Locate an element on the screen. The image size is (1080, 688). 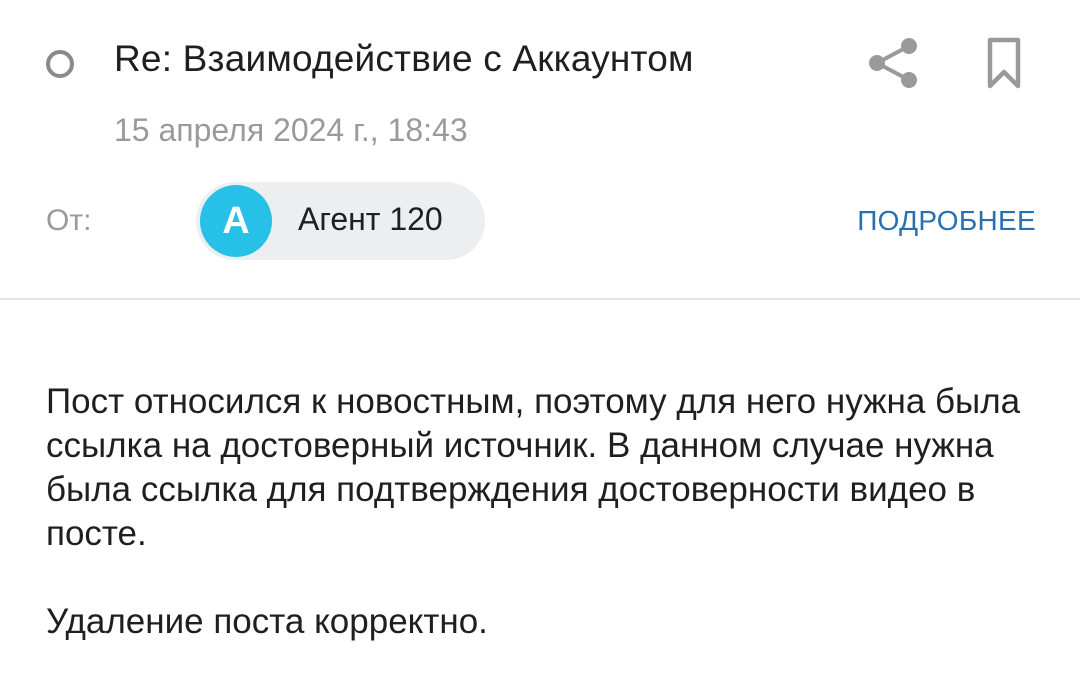
sender-chip: A Агент 120 is located at coordinates (340, 221).